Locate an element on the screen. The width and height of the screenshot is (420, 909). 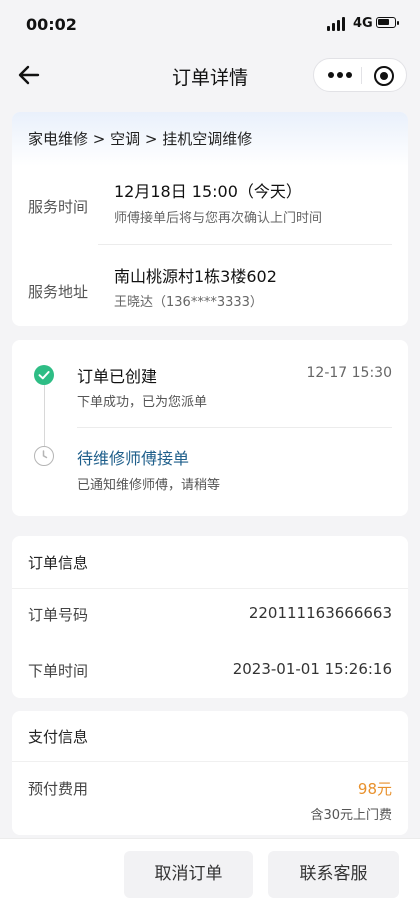
check-circle-icon is located at coordinates (44, 375).